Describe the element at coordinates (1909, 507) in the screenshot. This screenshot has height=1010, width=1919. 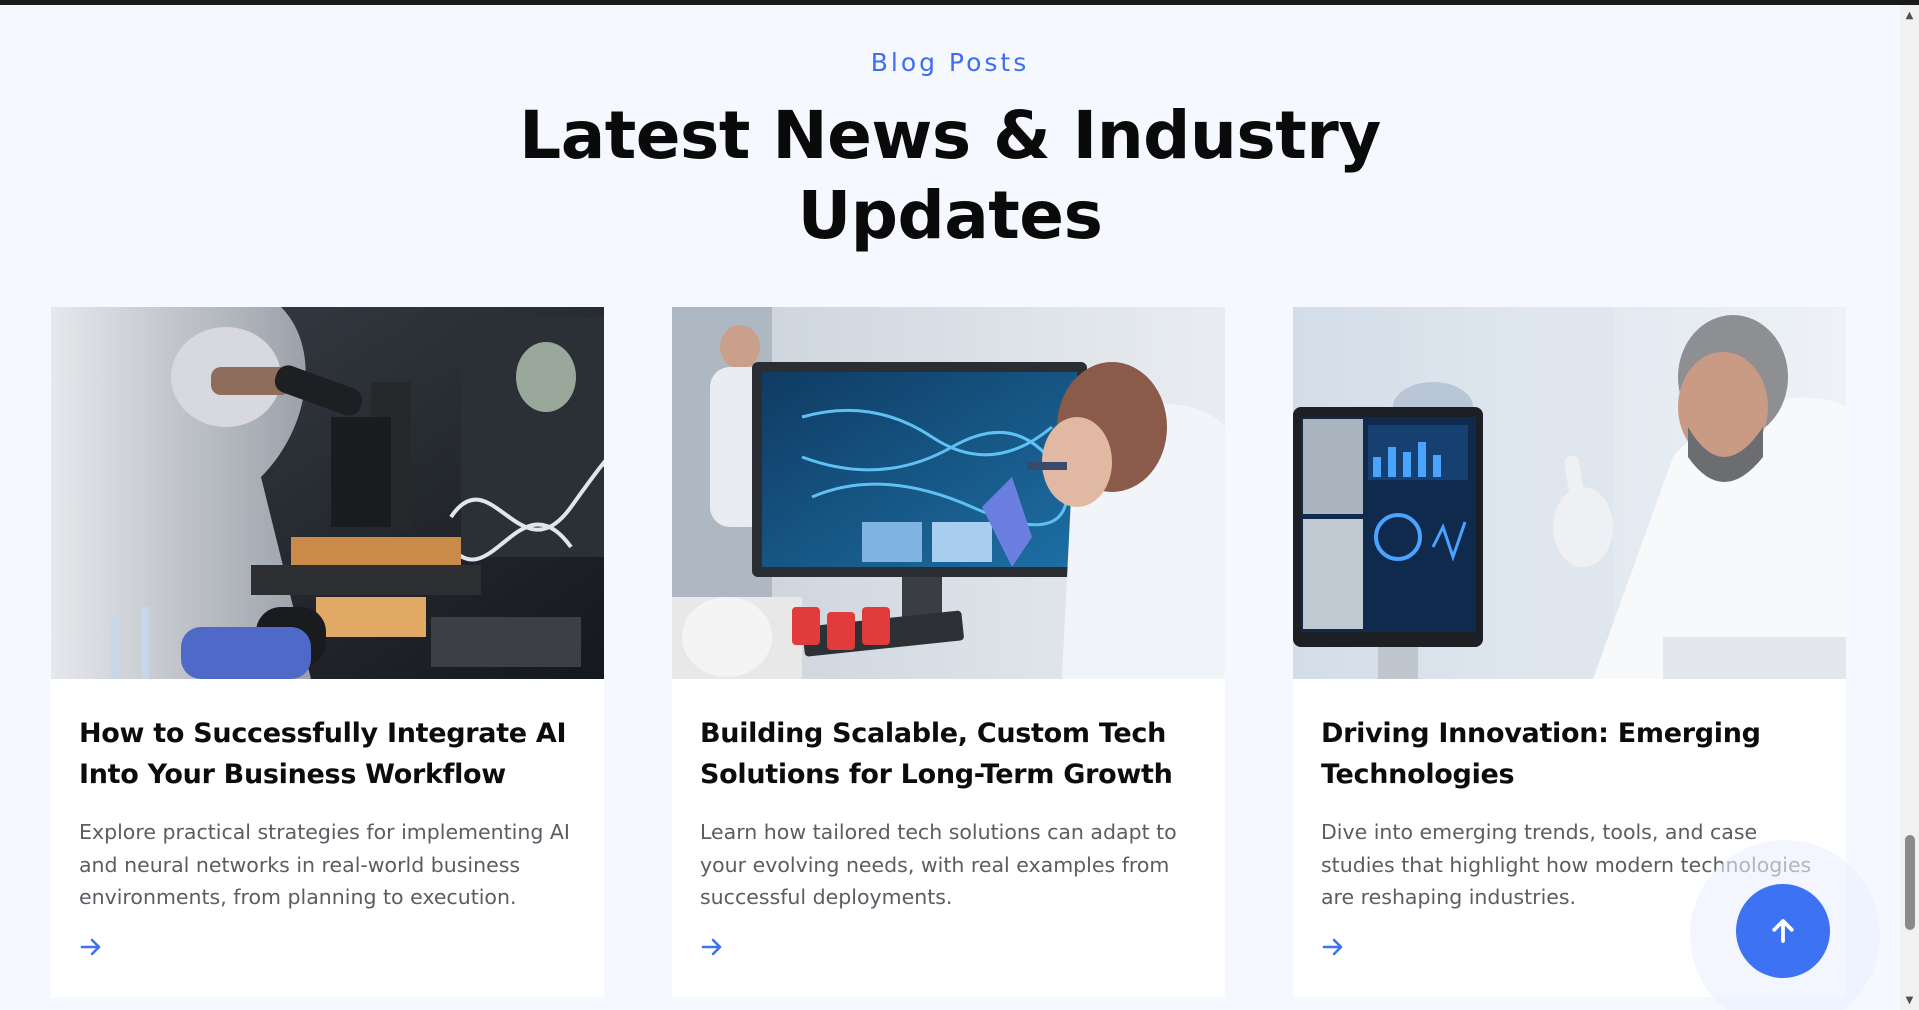
I see `page-scrollbar: ▲ ▼` at that location.